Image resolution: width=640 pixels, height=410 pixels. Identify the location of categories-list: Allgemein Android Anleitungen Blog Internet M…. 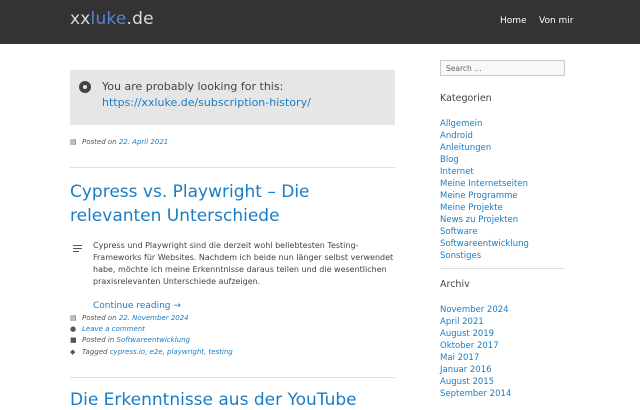
(484, 190).